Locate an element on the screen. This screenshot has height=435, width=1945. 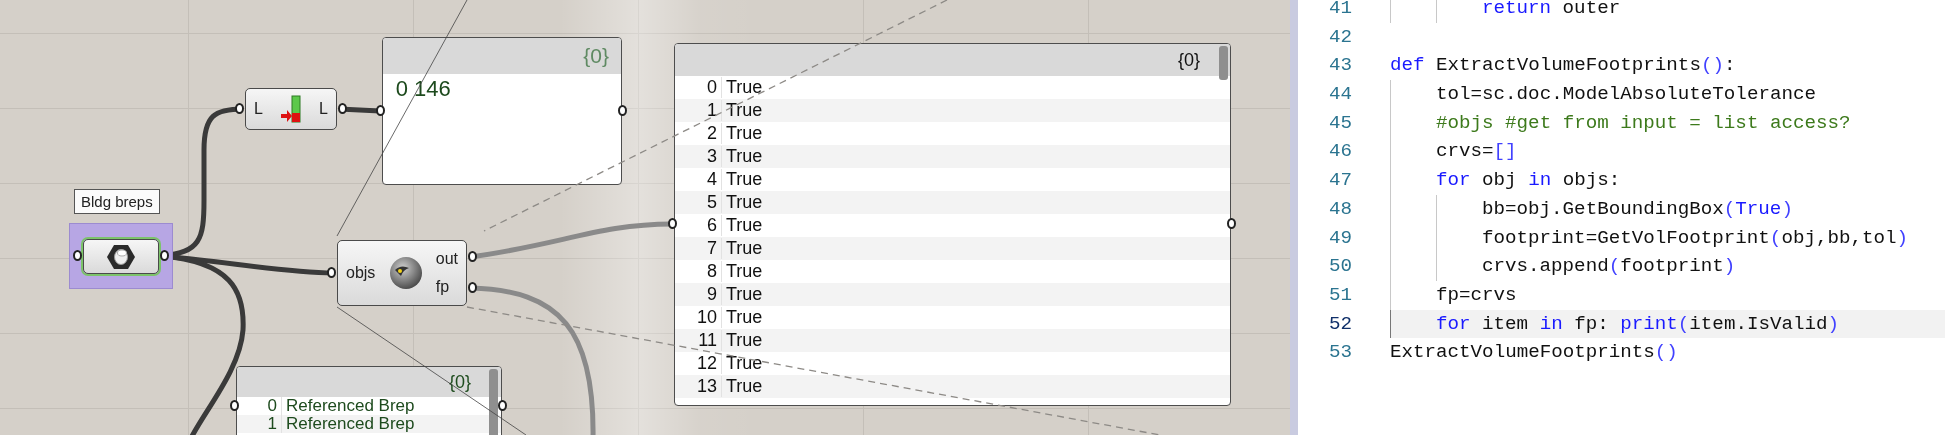
line-number: 52 is located at coordinates (1339, 324).